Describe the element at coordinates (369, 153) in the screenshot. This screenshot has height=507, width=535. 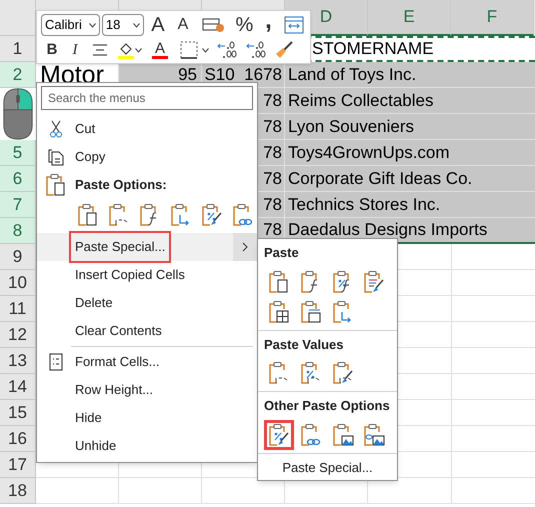
I see `table-cell-text: Toys4GrownUps.com` at that location.